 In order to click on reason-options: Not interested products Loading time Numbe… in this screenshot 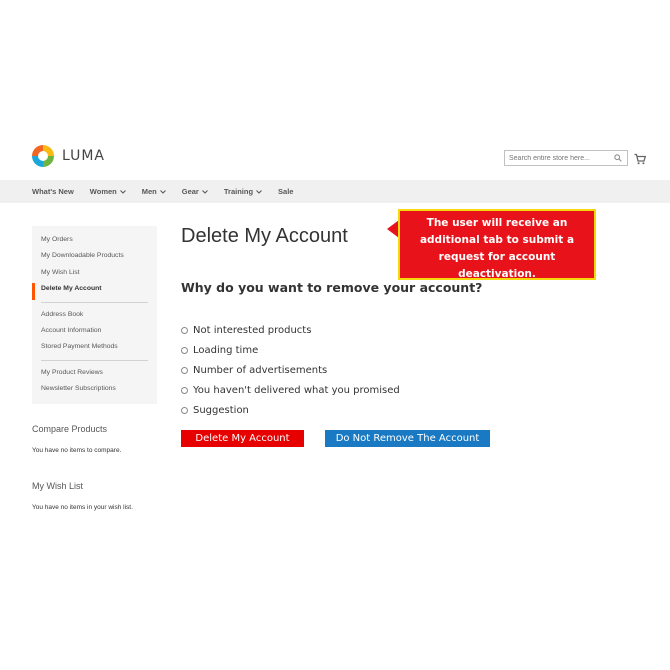, I will do `click(290, 370)`.